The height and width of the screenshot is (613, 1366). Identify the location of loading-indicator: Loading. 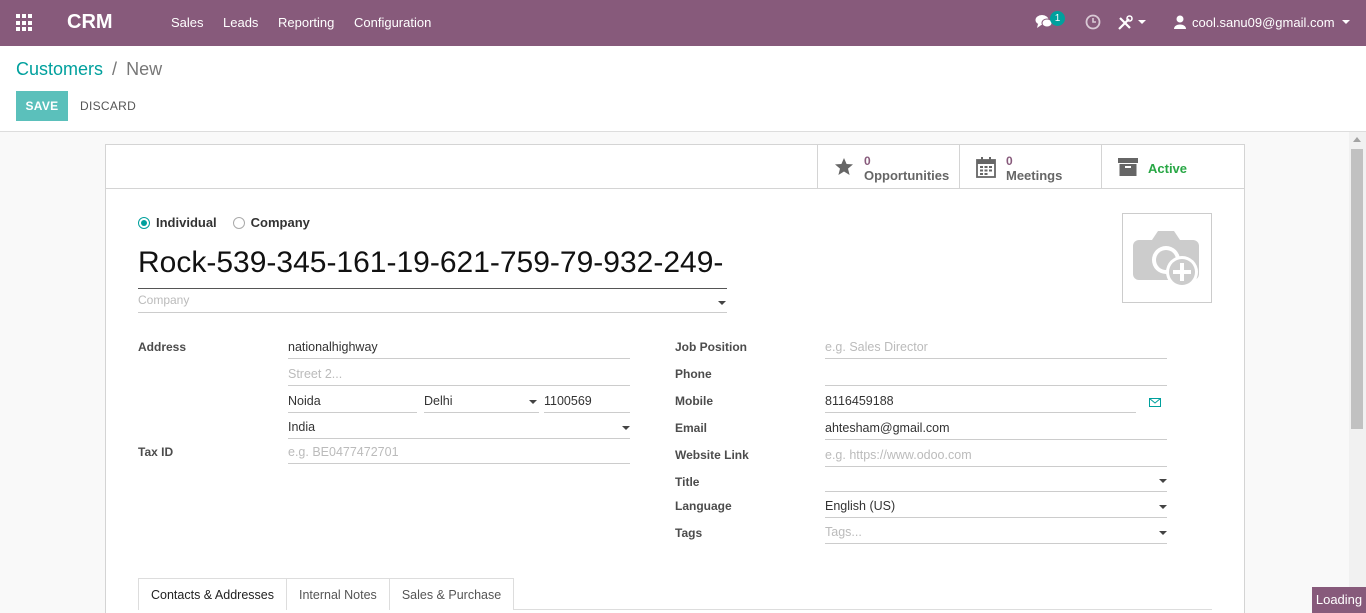
(1339, 600).